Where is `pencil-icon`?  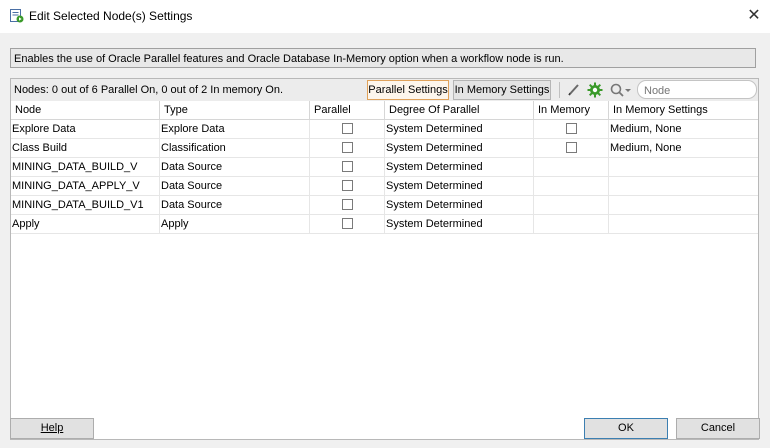 pencil-icon is located at coordinates (574, 90).